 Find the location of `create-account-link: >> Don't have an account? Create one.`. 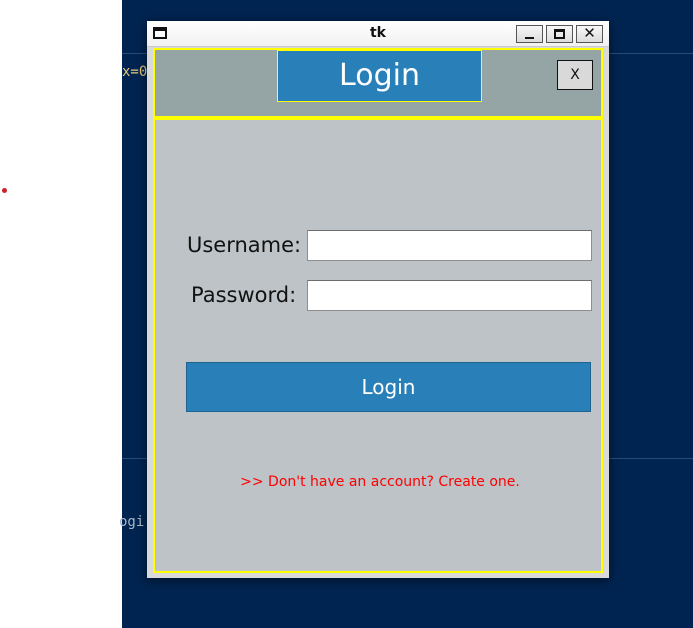

create-account-link: >> Don't have an account? Create one. is located at coordinates (380, 482).